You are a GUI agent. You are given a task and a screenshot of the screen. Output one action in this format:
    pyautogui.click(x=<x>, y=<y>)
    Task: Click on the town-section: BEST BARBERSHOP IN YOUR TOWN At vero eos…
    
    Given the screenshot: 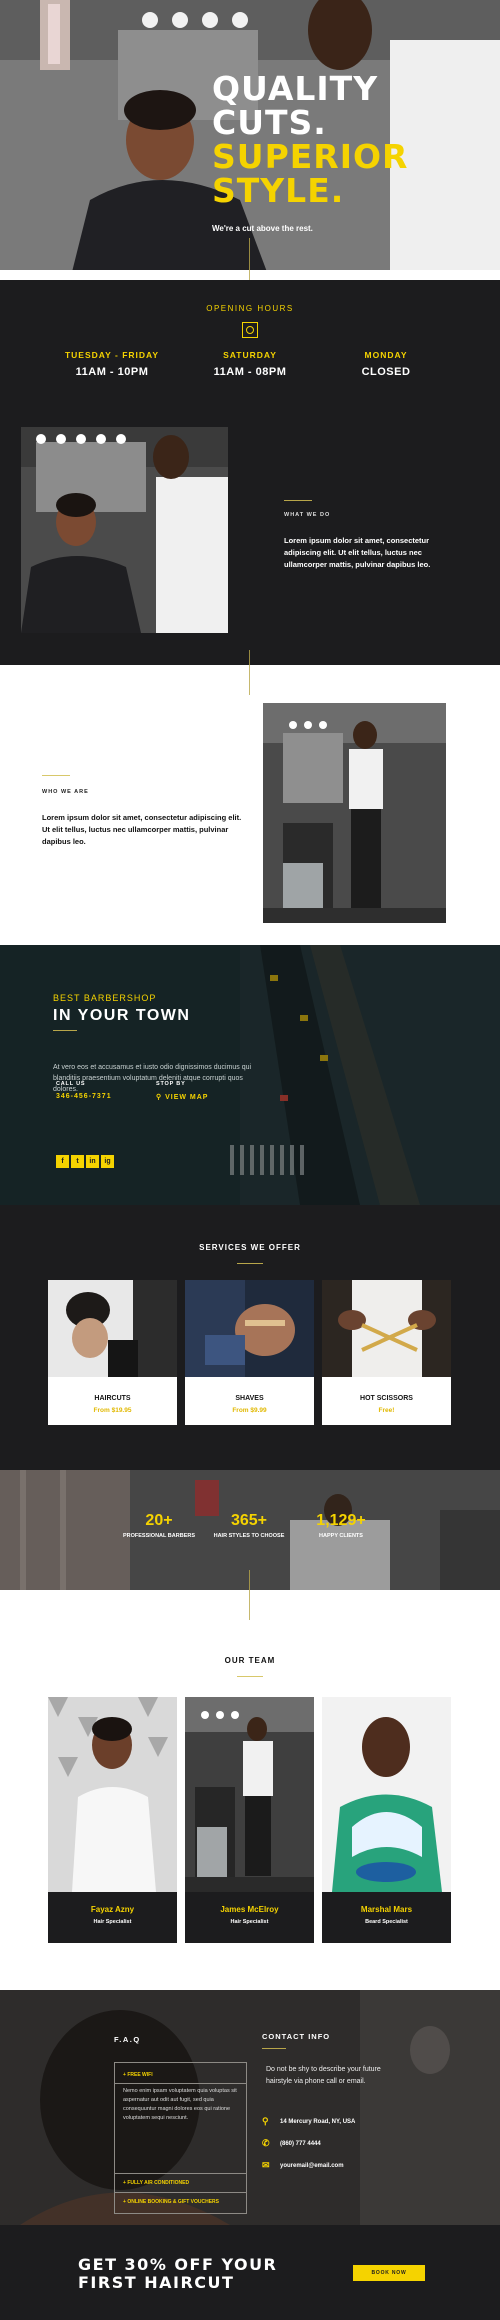 What is the action you would take?
    pyautogui.click(x=250, y=1075)
    